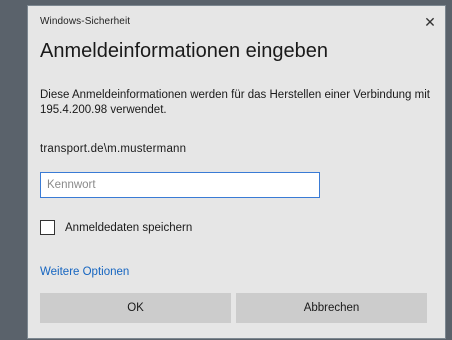  Describe the element at coordinates (129, 227) in the screenshot. I see `remember-credentials-label: Anmeldedaten speichern` at that location.